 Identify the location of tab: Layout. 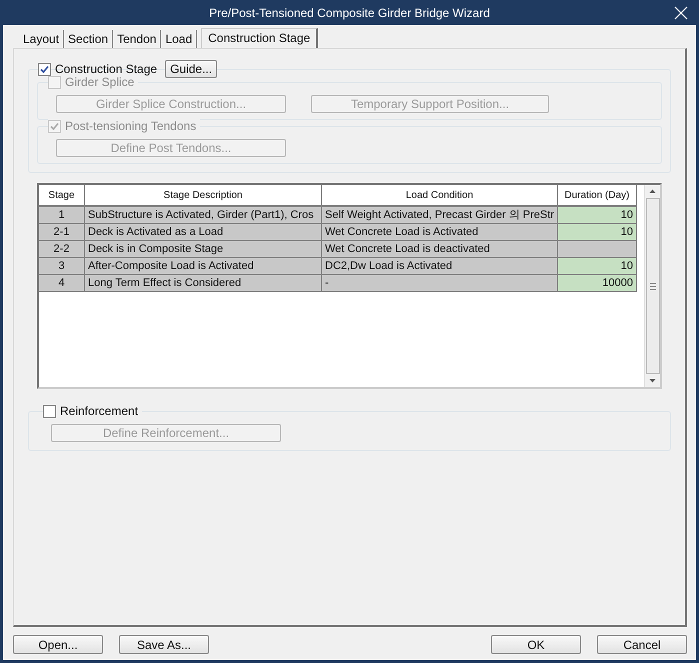
(41, 39).